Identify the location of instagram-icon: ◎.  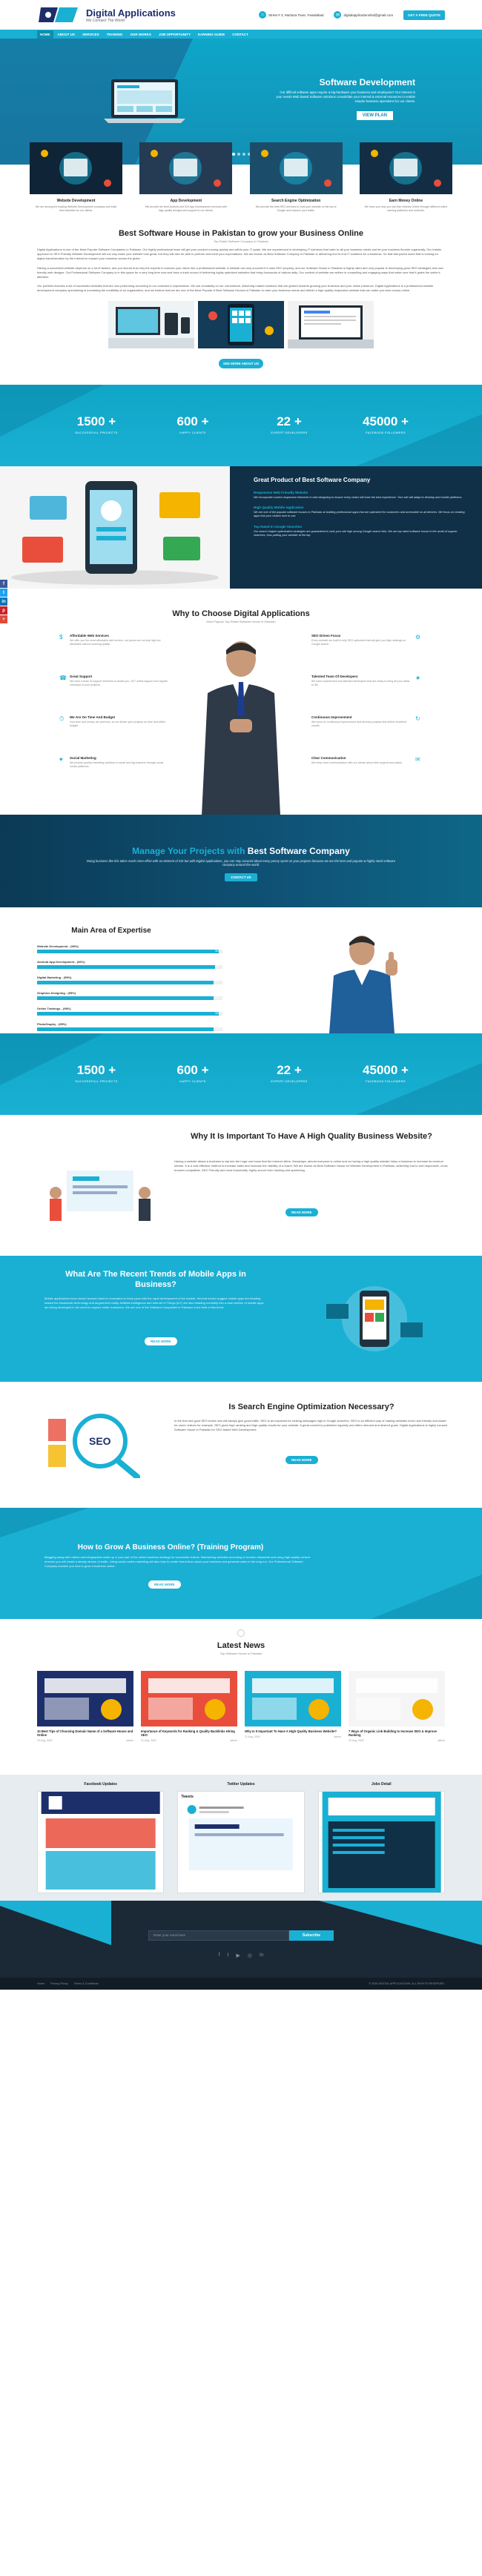
(250, 1956).